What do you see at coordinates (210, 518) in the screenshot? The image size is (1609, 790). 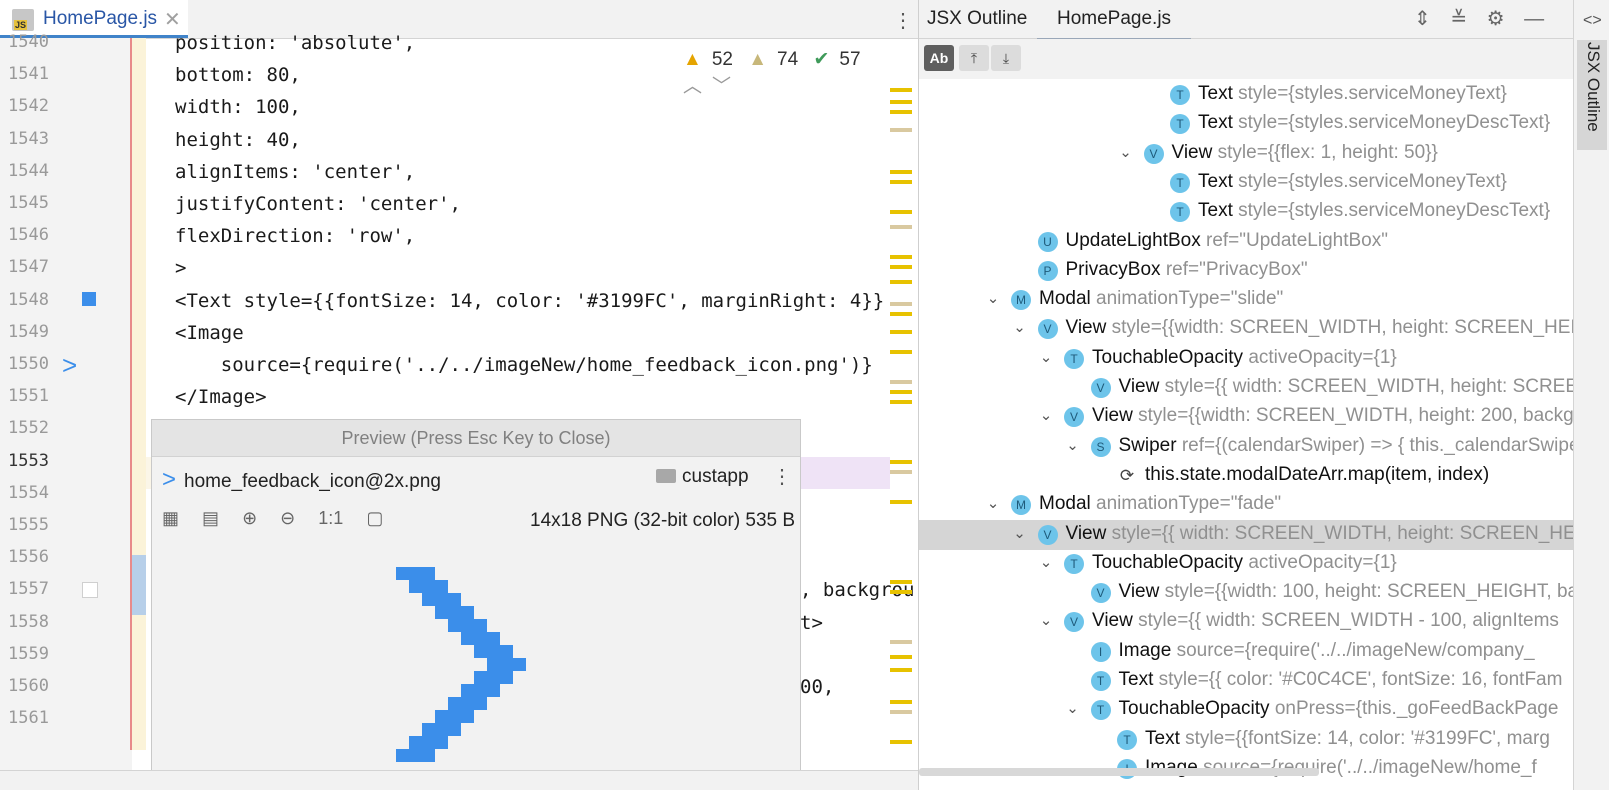 I see `grid-icon: ▤` at bounding box center [210, 518].